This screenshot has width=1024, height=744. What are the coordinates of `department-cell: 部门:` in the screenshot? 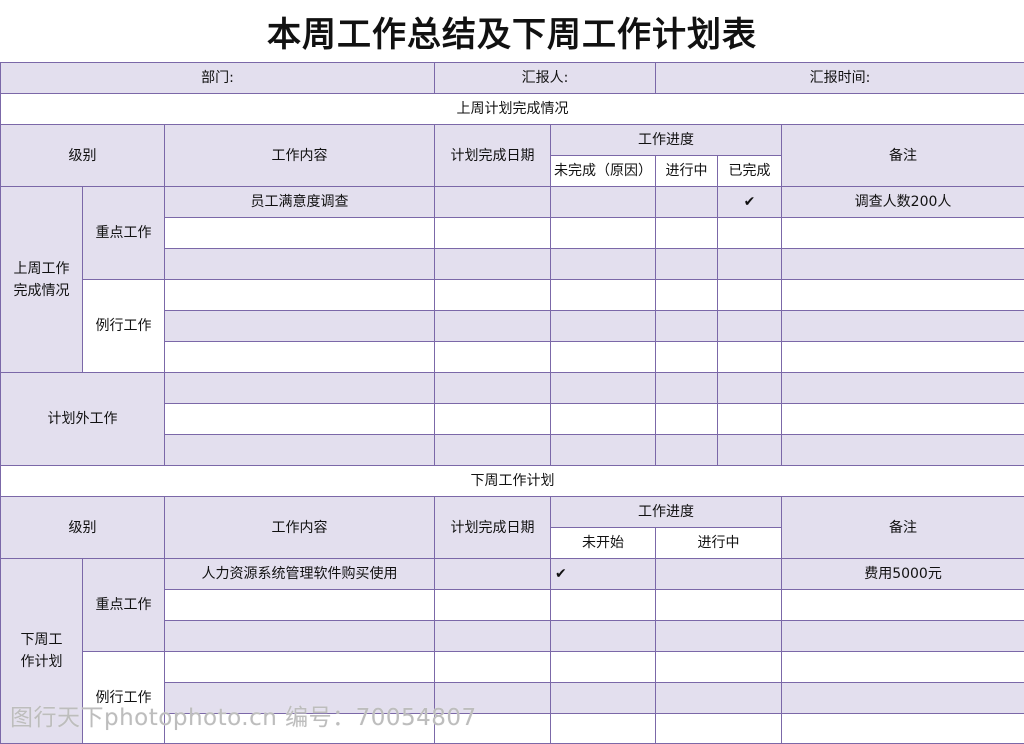 It's located at (218, 78).